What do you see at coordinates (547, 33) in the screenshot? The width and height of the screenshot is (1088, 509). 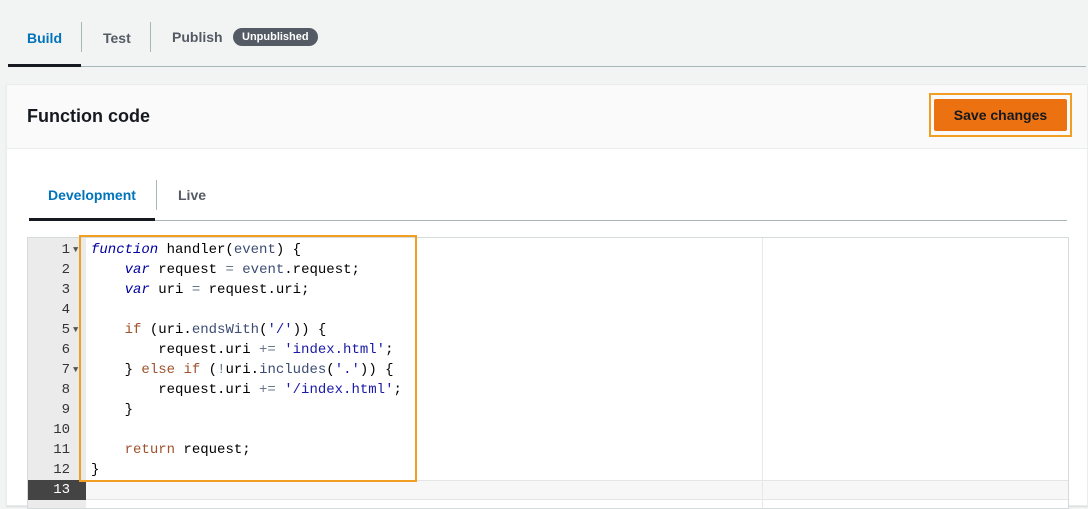 I see `top-tab-bar: Build Test Publish Unpublished` at bounding box center [547, 33].